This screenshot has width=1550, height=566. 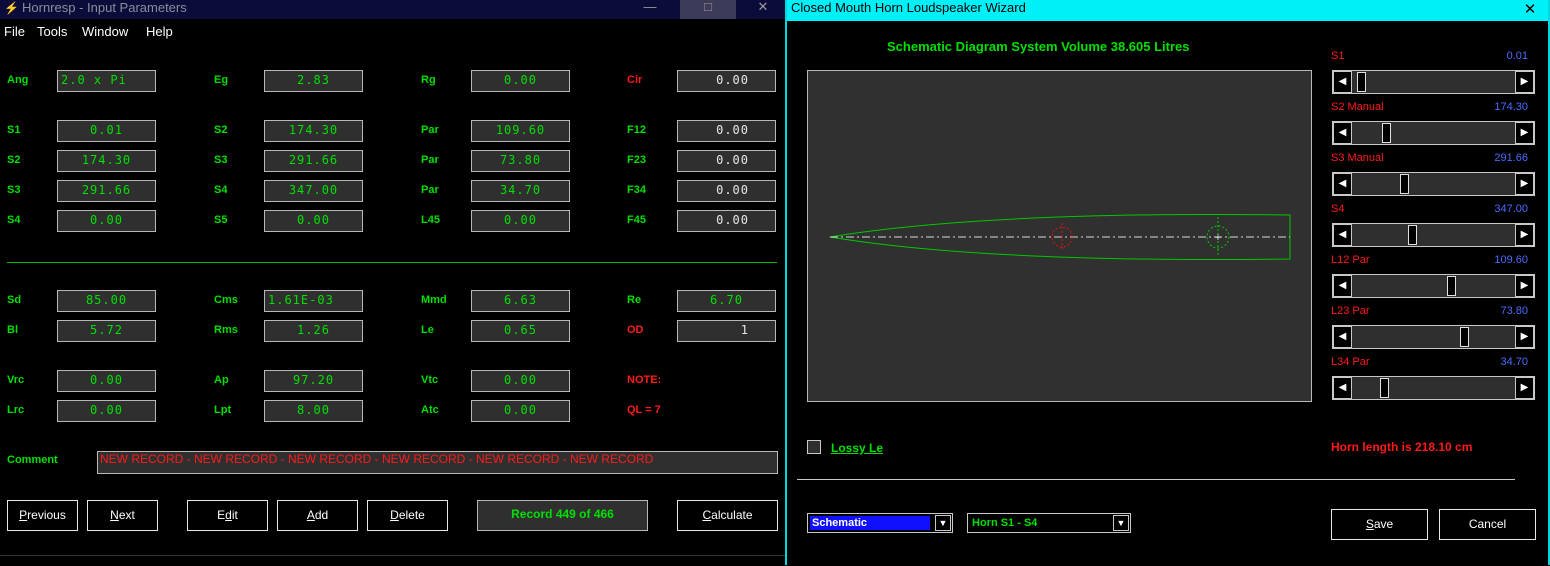 I want to click on calculate-button: Calculate, so click(x=727, y=515).